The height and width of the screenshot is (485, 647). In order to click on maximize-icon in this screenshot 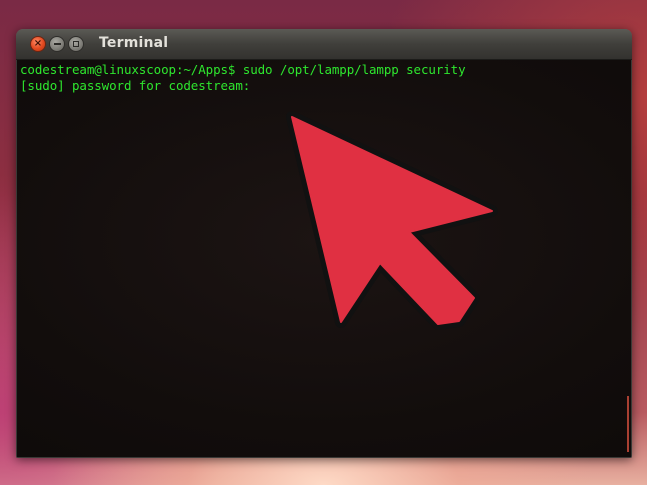, I will do `click(76, 44)`.